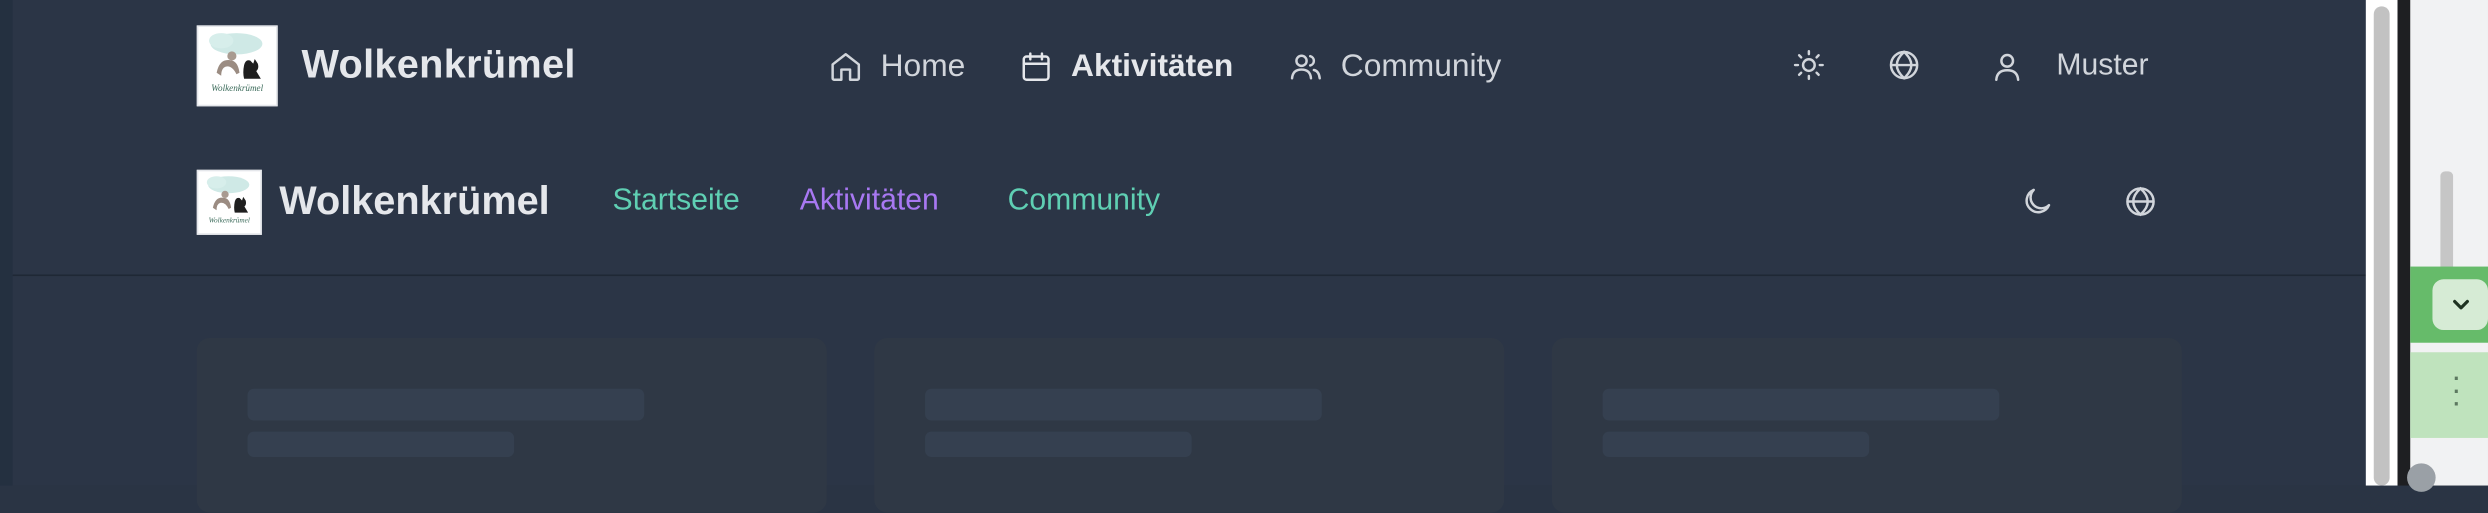 Image resolution: width=2488 pixels, height=513 pixels. What do you see at coordinates (2007, 66) in the screenshot?
I see `user-icon` at bounding box center [2007, 66].